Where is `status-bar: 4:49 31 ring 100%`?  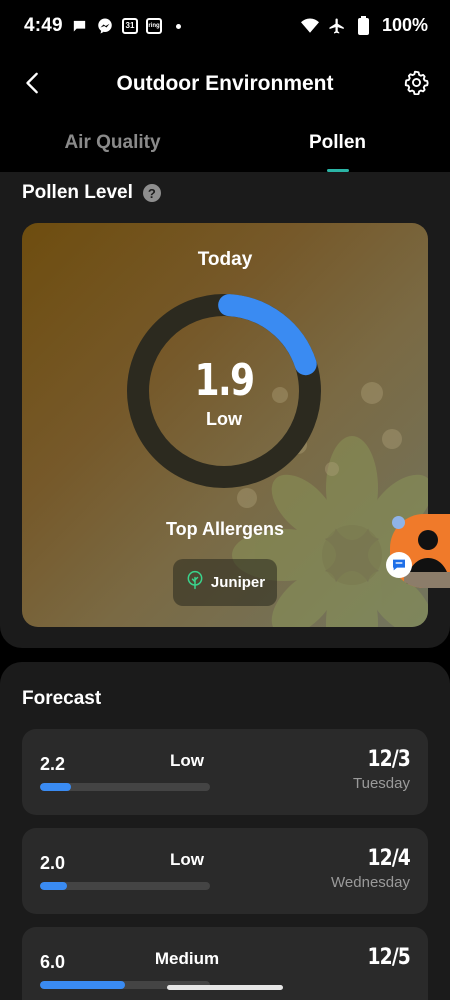
status-bar: 4:49 31 ring 100% is located at coordinates (225, 27).